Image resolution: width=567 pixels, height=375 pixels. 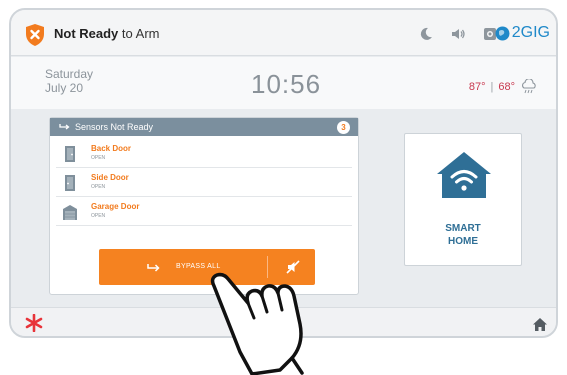 I want to click on sensor-row-back-door: Back Door OPEN, so click(x=204, y=154).